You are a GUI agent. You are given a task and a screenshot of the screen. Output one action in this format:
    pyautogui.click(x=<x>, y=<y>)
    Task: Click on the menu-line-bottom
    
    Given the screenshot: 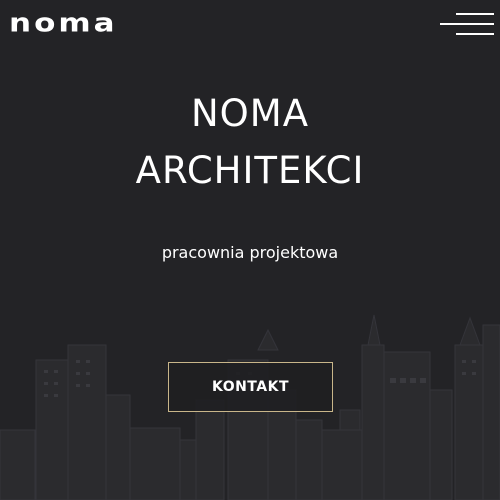 What is the action you would take?
    pyautogui.click(x=475, y=34)
    